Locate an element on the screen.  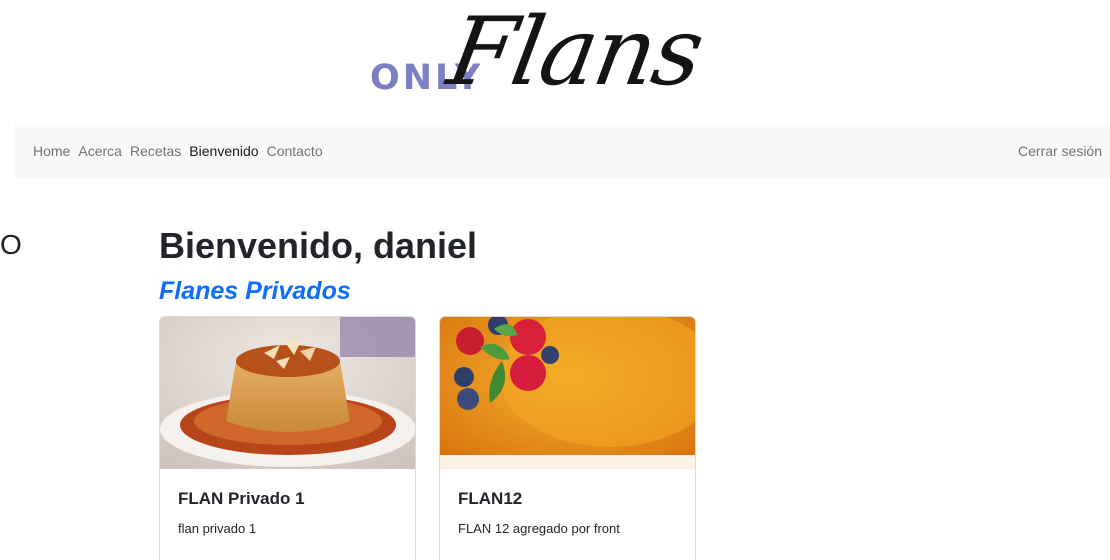
card-text: FLAN 12 agregado por front is located at coordinates (539, 528).